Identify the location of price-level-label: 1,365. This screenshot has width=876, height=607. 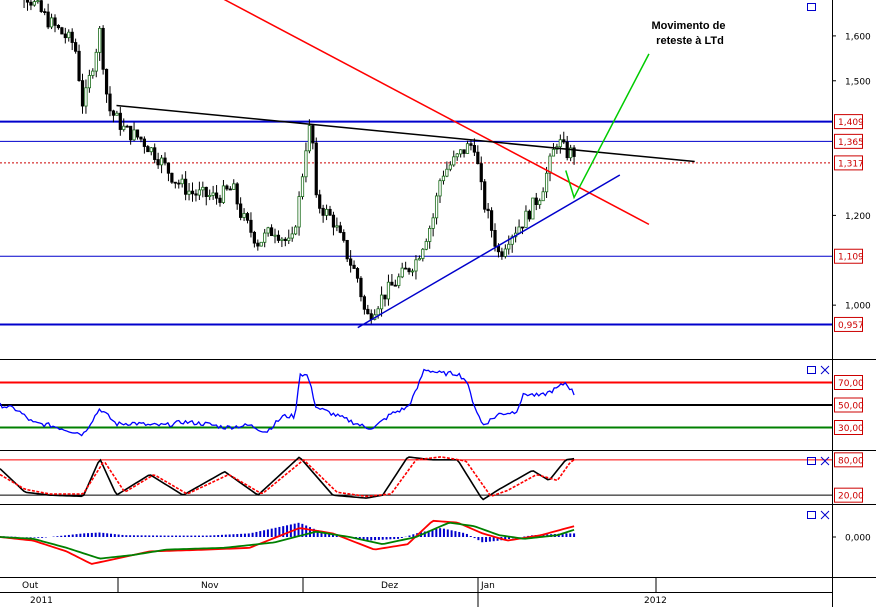
(851, 143).